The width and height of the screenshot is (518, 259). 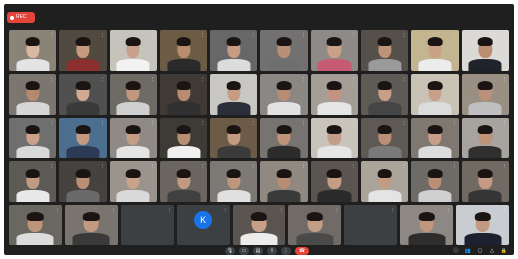 I want to click on more-icon: ⋮, so click(x=286, y=251).